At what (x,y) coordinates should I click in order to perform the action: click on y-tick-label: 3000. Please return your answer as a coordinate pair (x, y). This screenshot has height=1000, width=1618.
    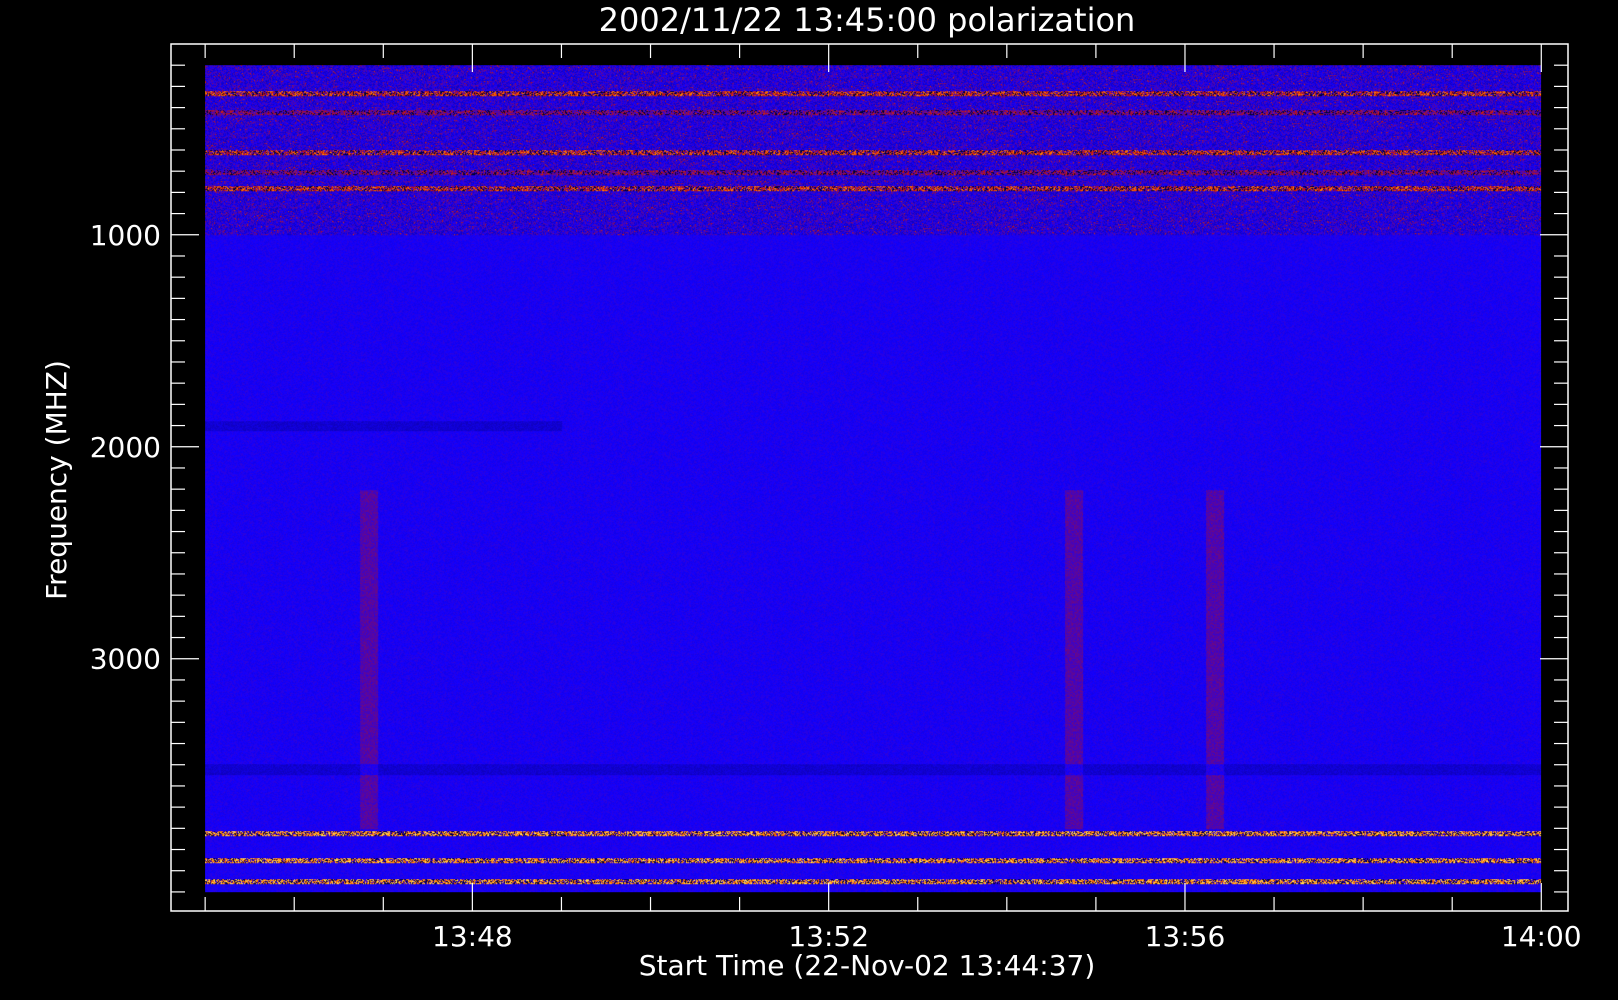
    Looking at the image, I should click on (125, 659).